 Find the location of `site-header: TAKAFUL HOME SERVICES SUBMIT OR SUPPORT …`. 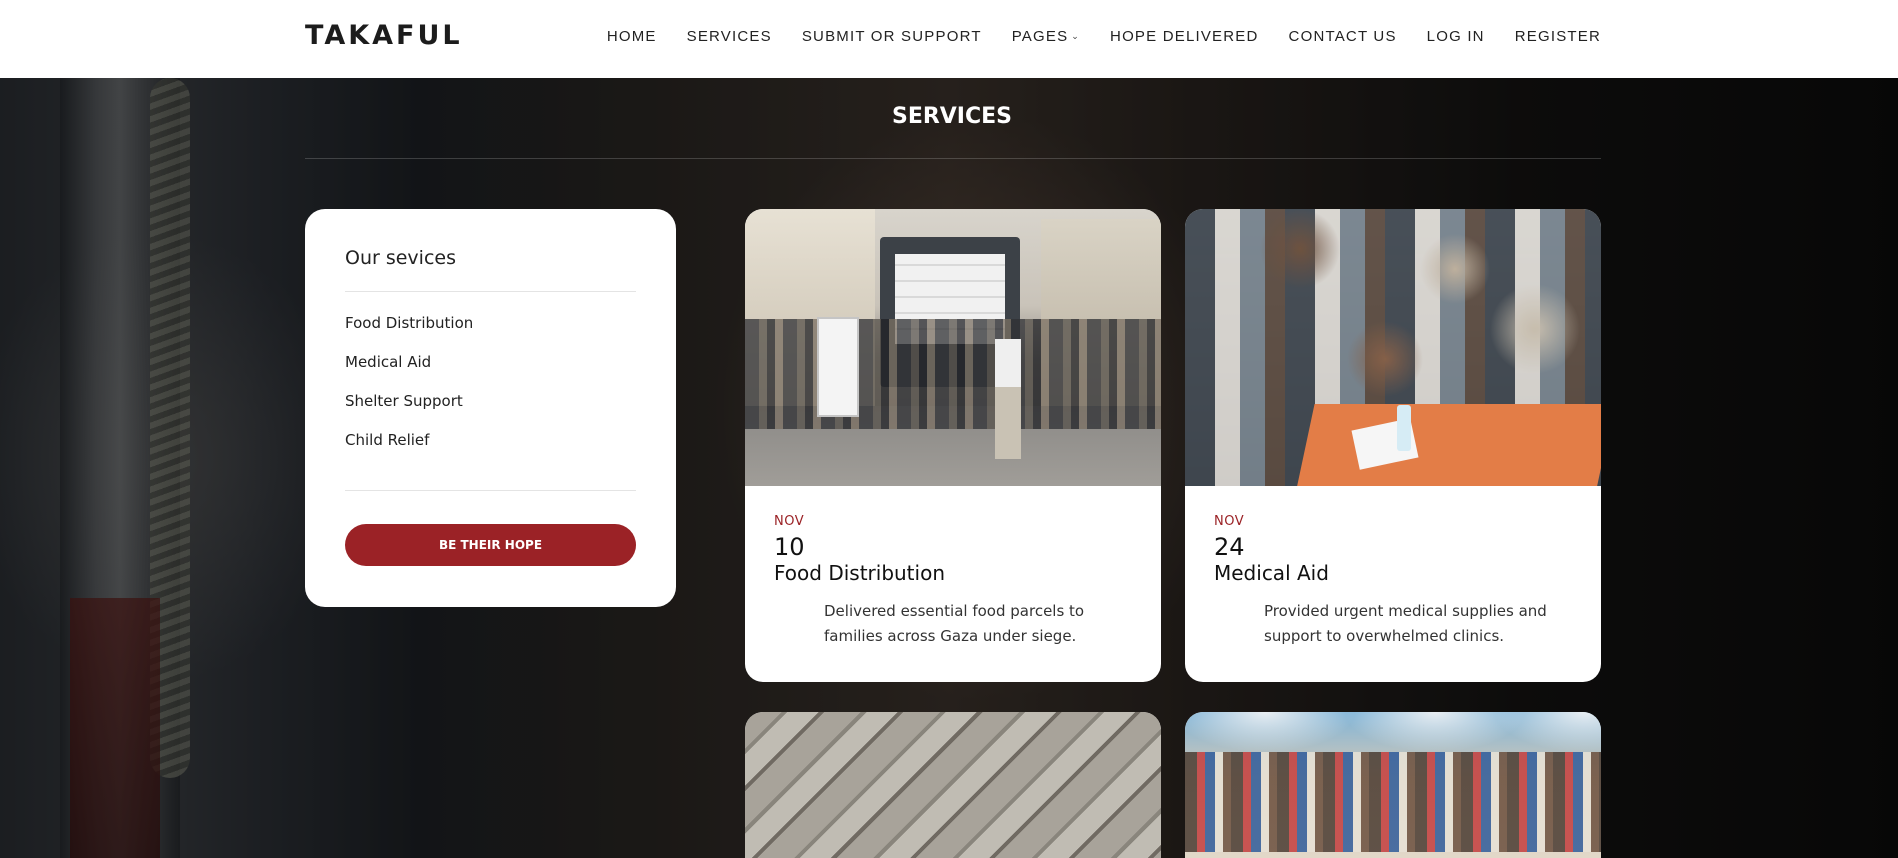

site-header: TAKAFUL HOME SERVICES SUBMIT OR SUPPORT … is located at coordinates (949, 39).